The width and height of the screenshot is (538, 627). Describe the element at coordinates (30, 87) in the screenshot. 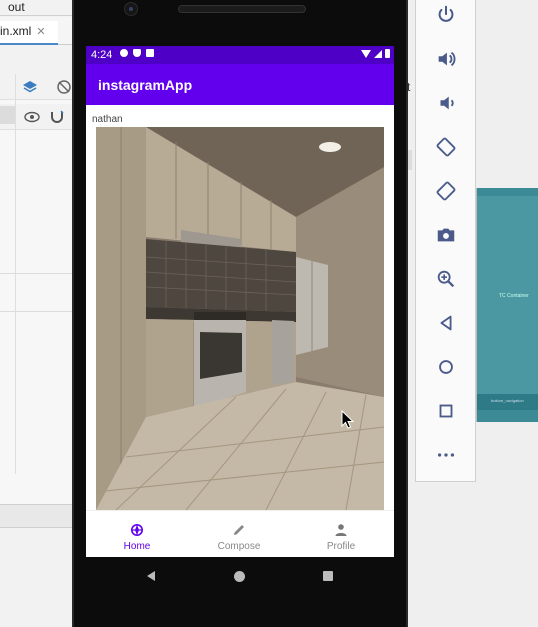

I see `layers-icon` at that location.